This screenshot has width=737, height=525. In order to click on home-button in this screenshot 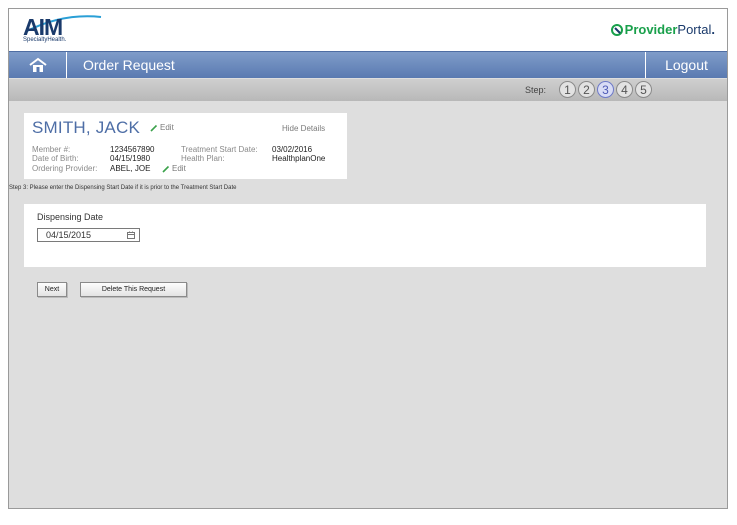, I will do `click(38, 65)`.